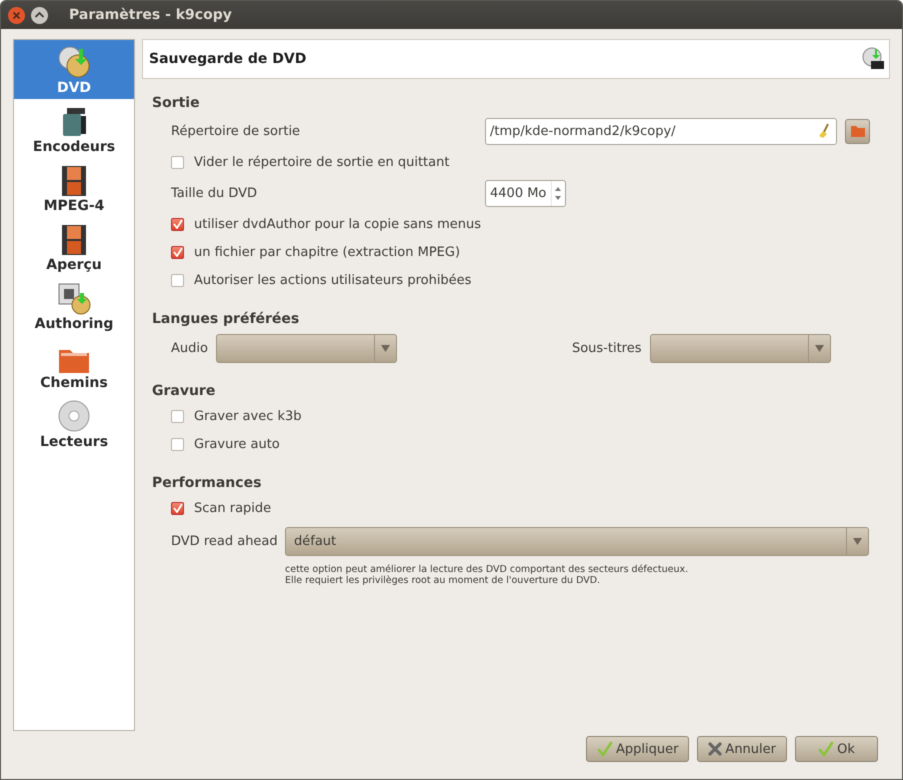 The width and height of the screenshot is (903, 780). I want to click on browse-button, so click(857, 131).